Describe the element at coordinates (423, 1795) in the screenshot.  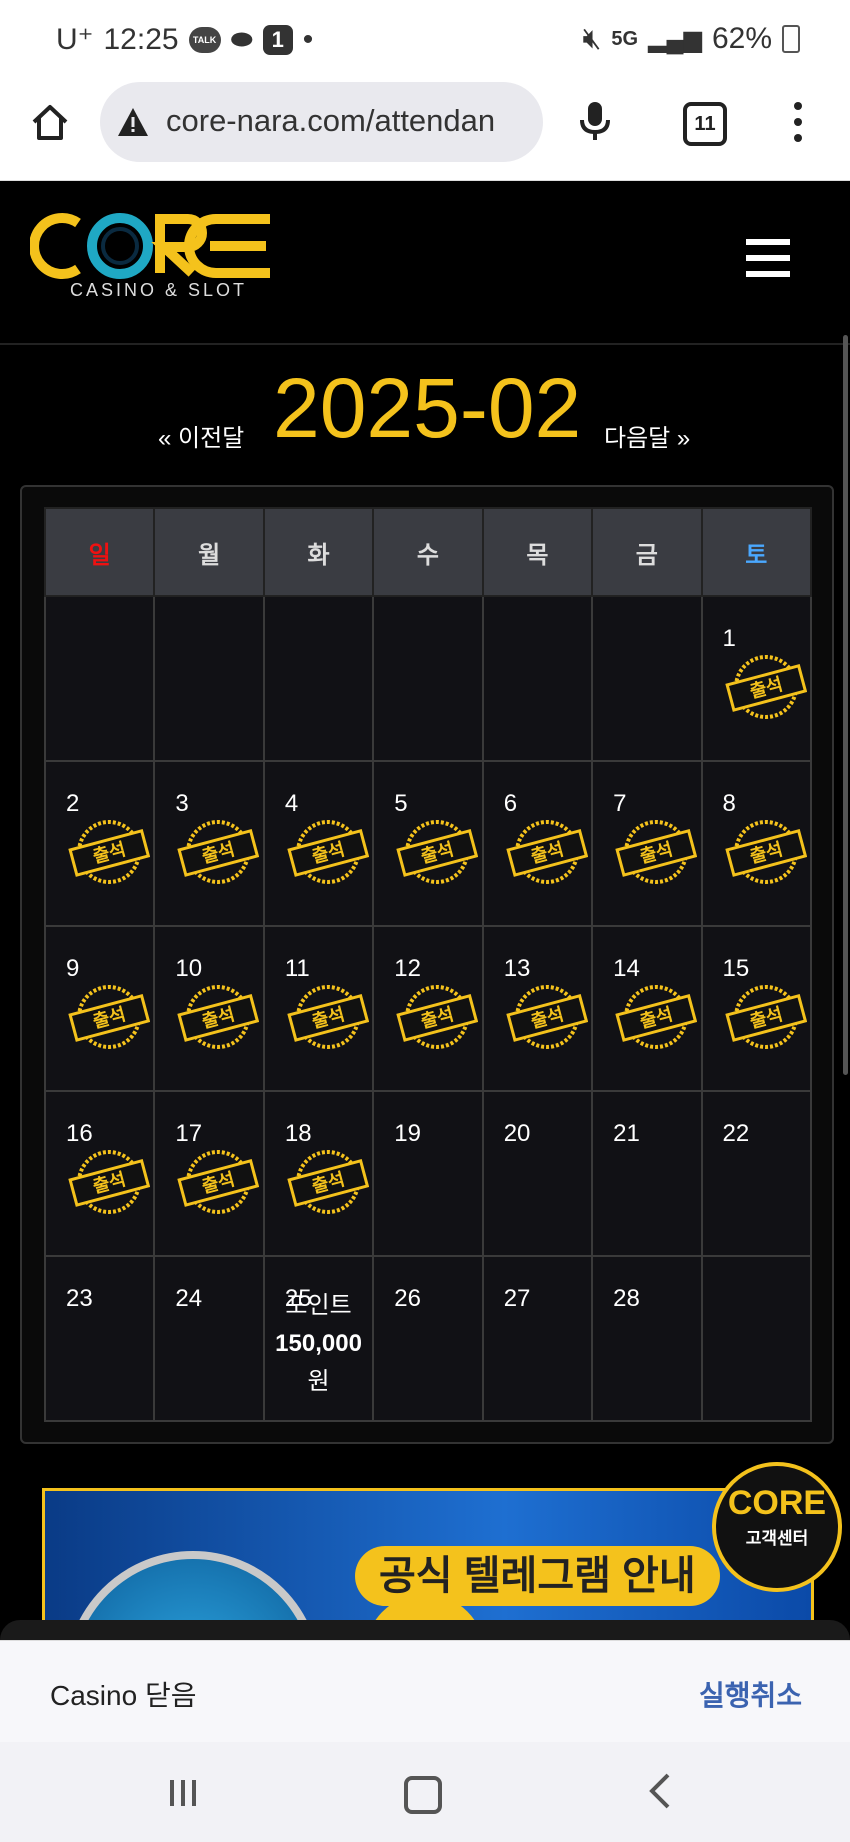
I see `home-button-icon` at that location.